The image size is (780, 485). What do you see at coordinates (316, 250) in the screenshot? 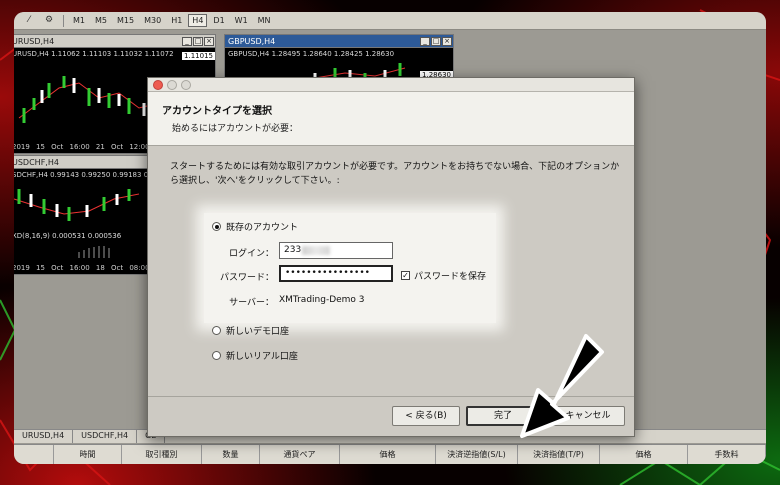
I see `redacted-blur` at bounding box center [316, 250].